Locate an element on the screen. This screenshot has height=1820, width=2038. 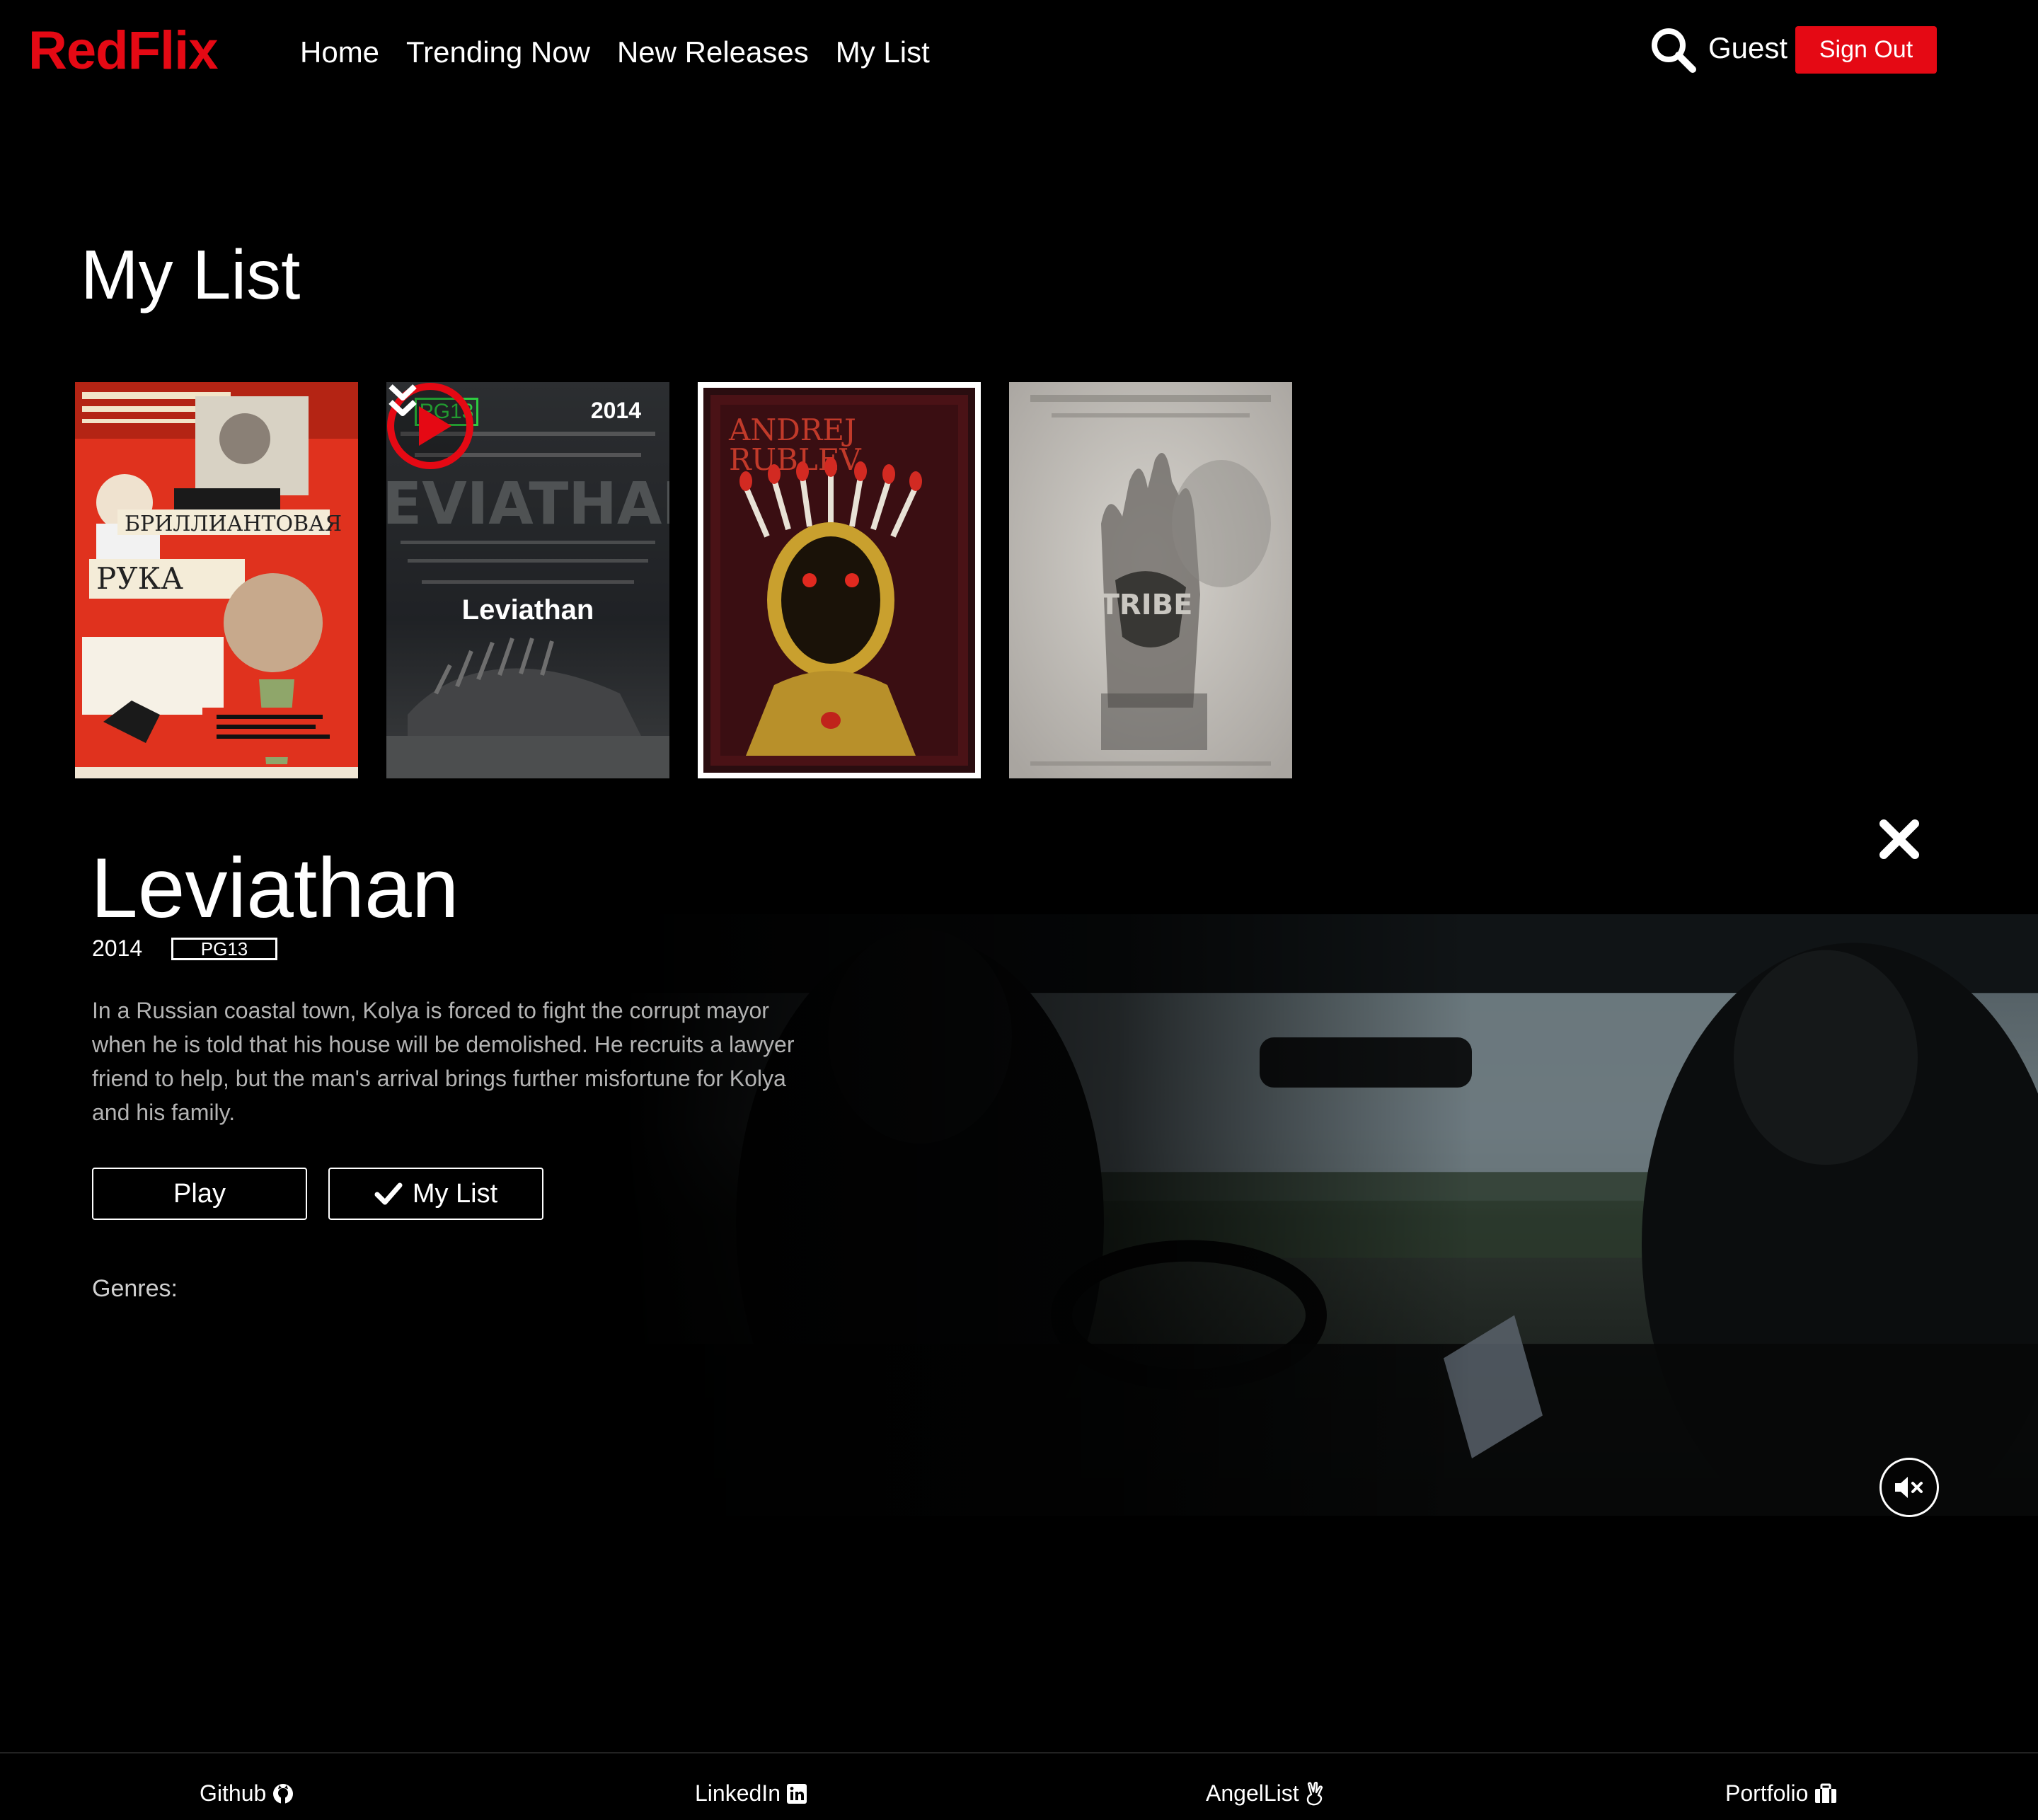
footer-linkedin-link: LinkedIn is located at coordinates (751, 1794).